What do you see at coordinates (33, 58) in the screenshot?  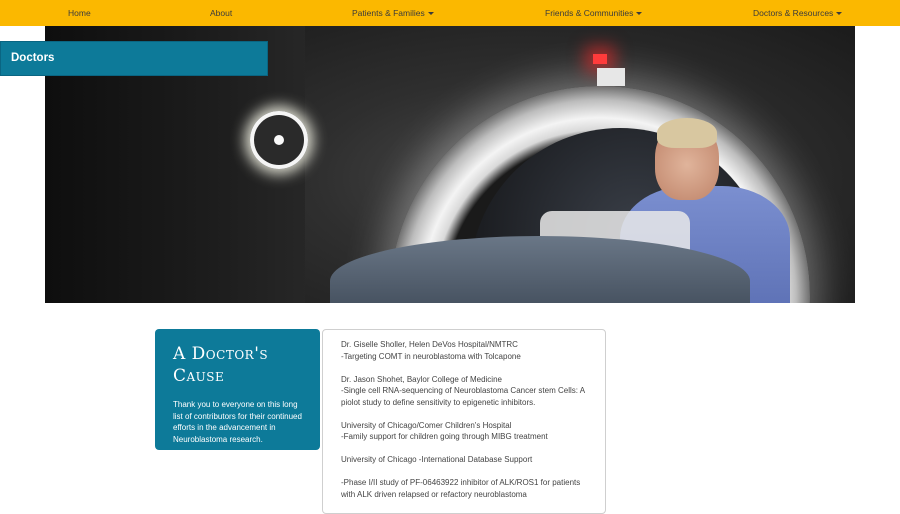 I see `page-title: Doctors` at bounding box center [33, 58].